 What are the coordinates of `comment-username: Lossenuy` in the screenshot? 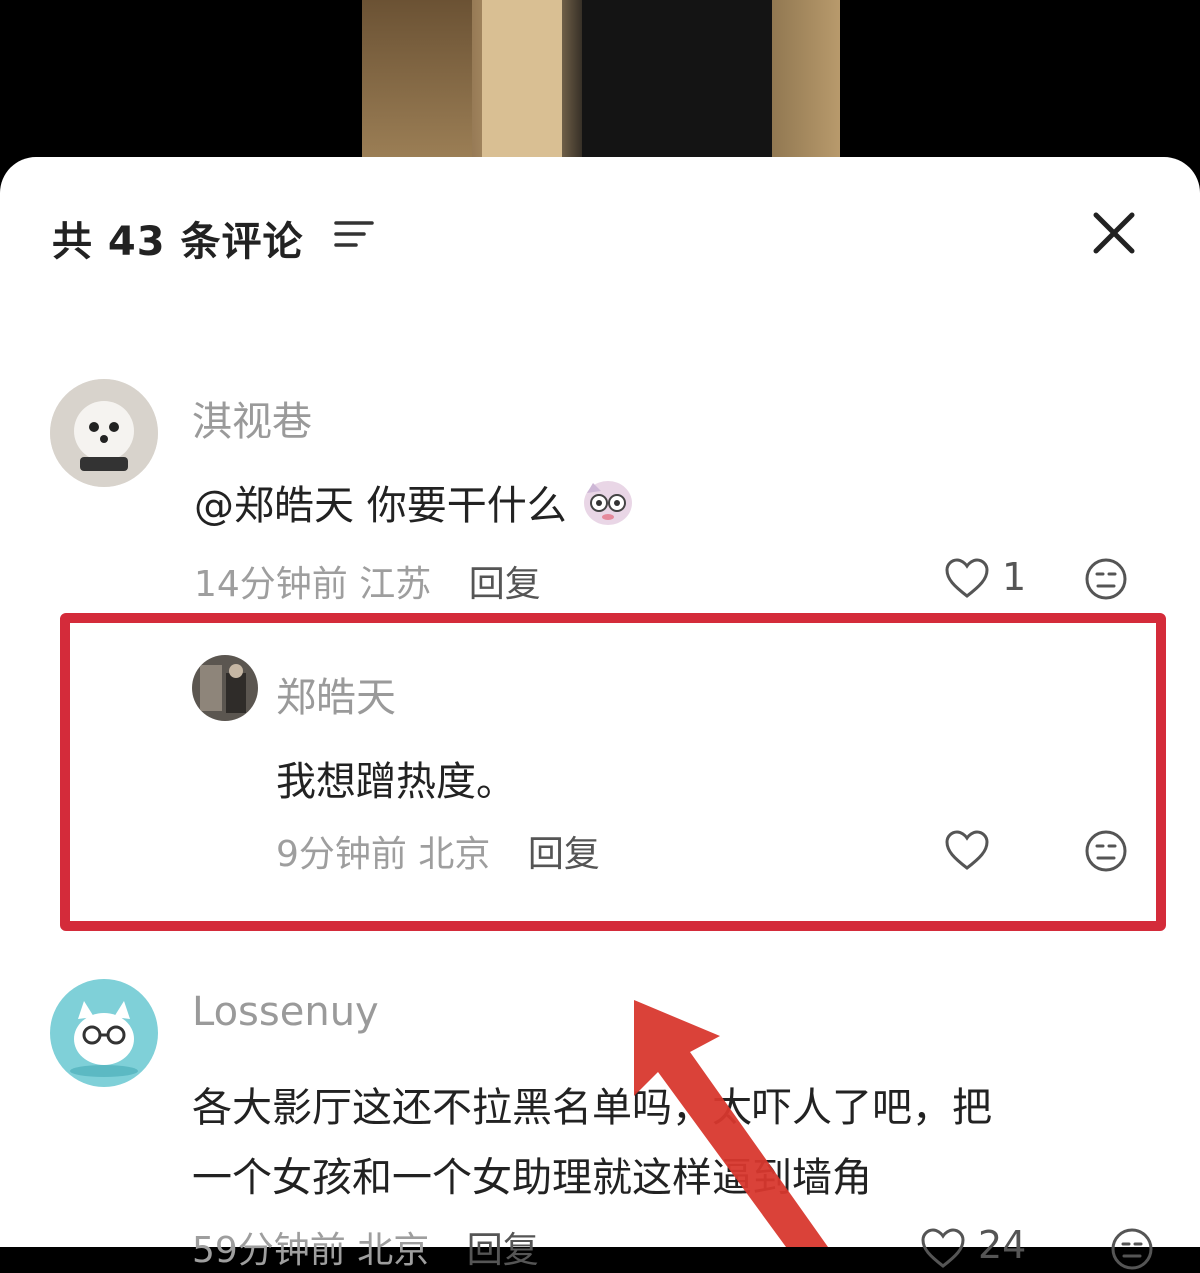 It's located at (285, 1012).